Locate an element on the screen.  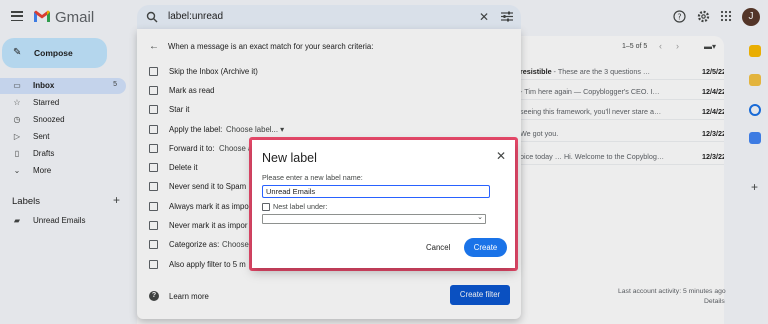
dialog-title: New label is located at coordinates (289, 158).